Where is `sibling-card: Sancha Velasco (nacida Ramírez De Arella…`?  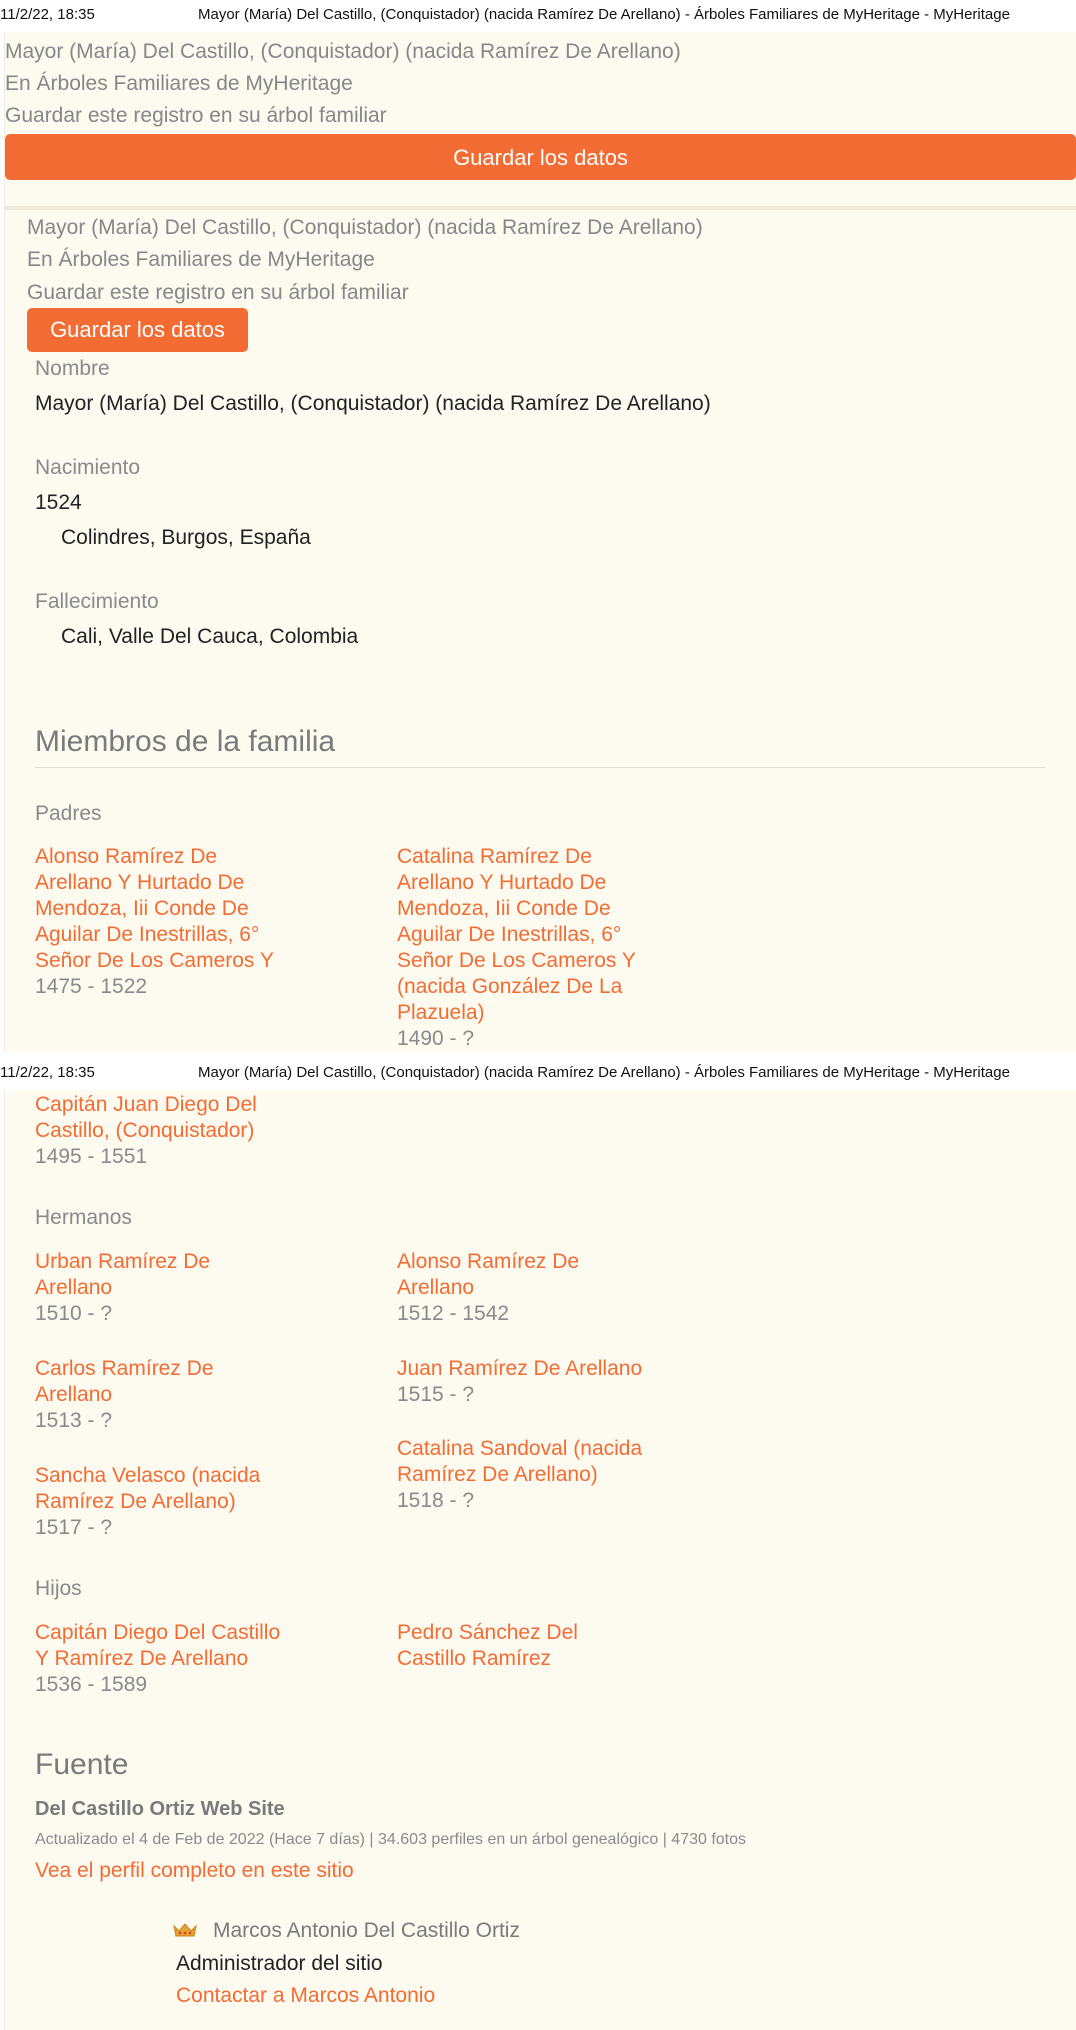 sibling-card: Sancha Velasco (nacida Ramírez De Arella… is located at coordinates (185, 1502).